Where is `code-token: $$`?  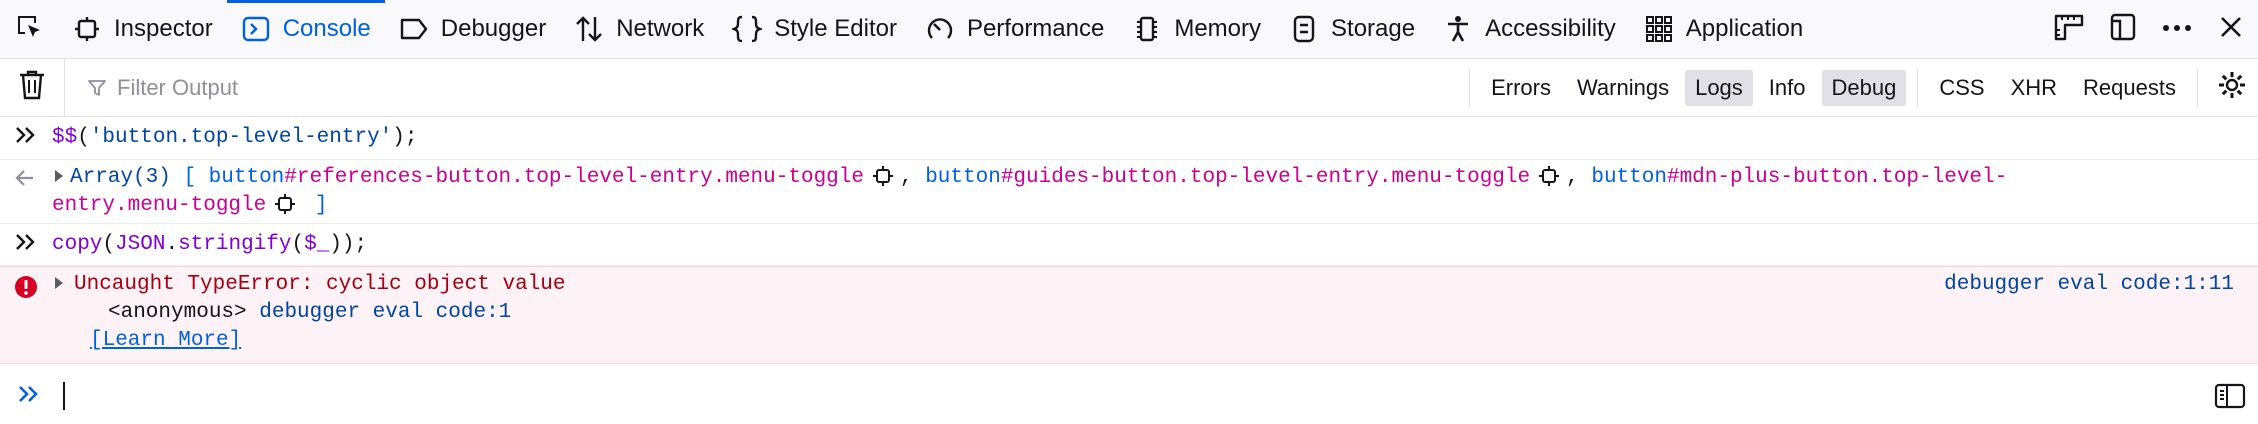 code-token: $$ is located at coordinates (65, 137).